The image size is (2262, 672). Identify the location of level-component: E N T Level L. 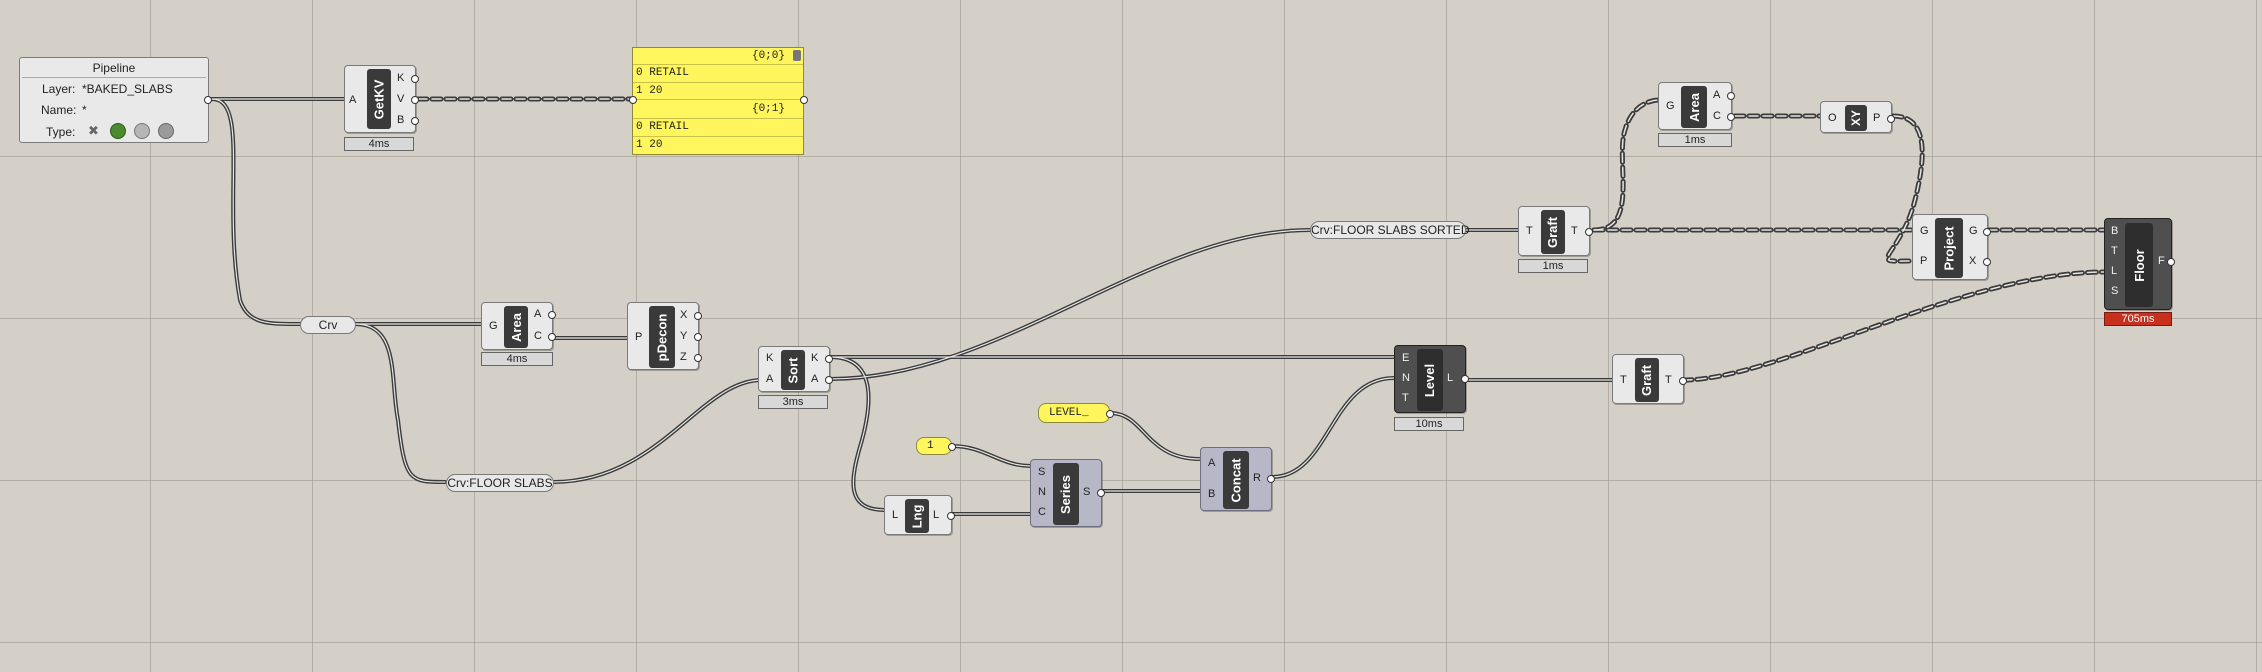
(1431, 379).